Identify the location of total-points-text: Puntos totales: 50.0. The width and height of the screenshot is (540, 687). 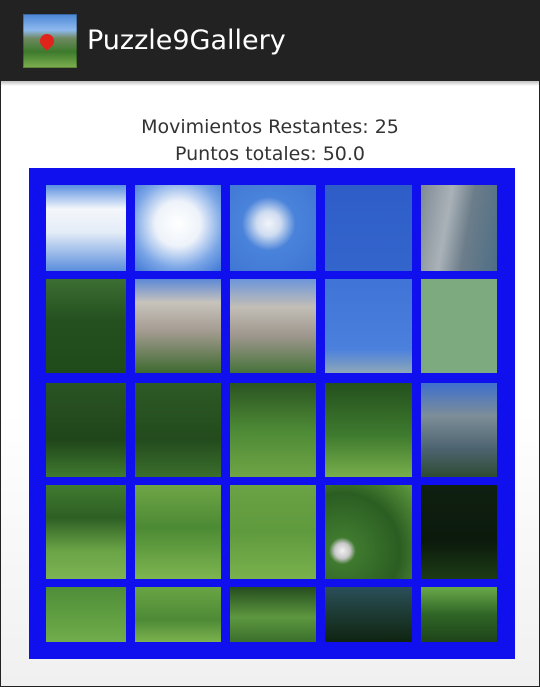
(270, 154).